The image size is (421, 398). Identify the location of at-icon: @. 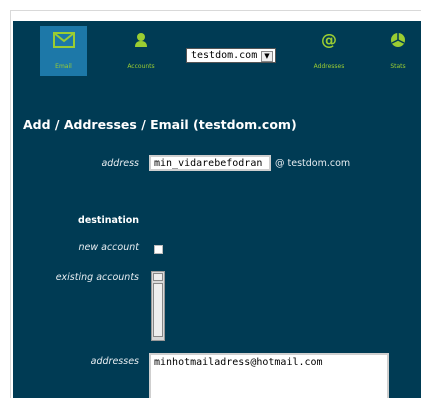
(329, 39).